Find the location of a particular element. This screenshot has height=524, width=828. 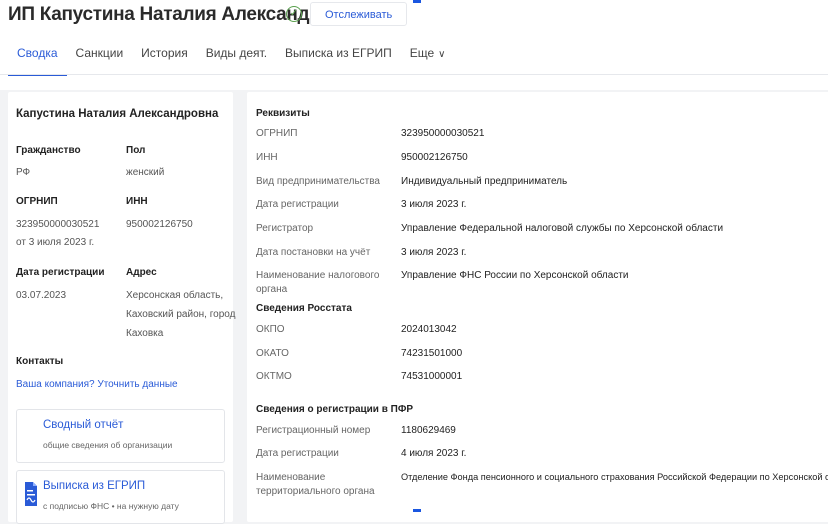

ogrnip-label: ОГРНИП is located at coordinates (37, 201).